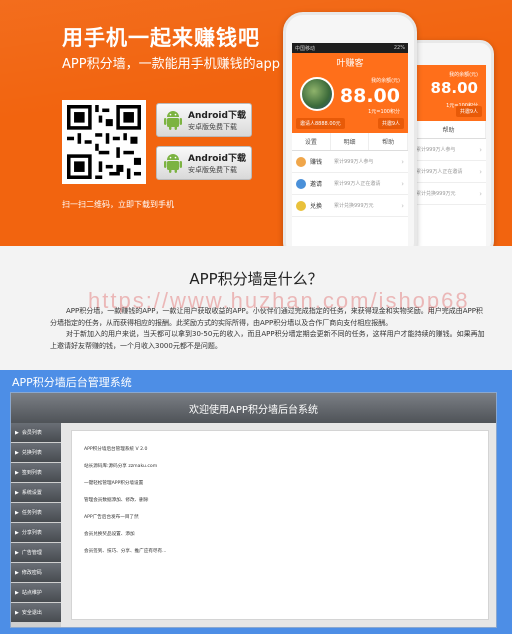 The height and width of the screenshot is (634, 512). What do you see at coordinates (31, 573) in the screenshot?
I see `sidebar-item-label: 修改密码` at bounding box center [31, 573].